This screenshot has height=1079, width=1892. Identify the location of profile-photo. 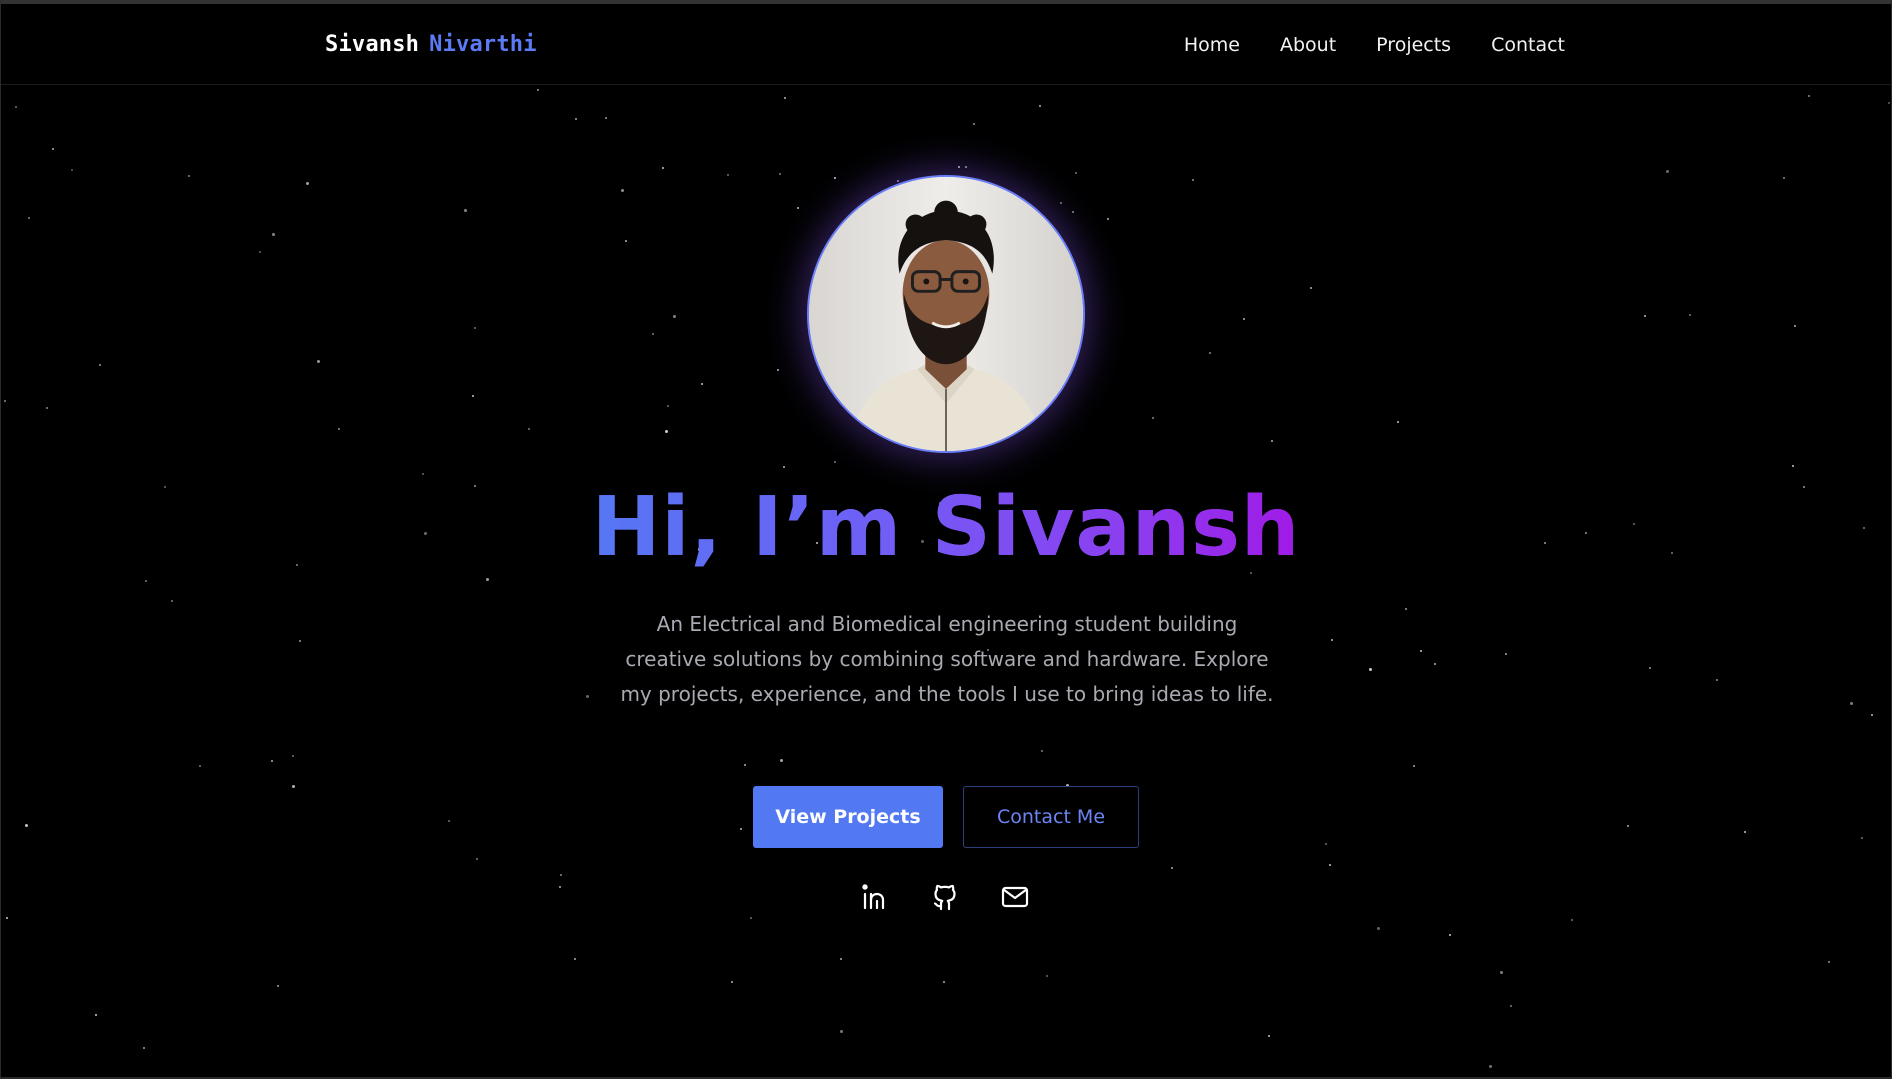
(946, 314).